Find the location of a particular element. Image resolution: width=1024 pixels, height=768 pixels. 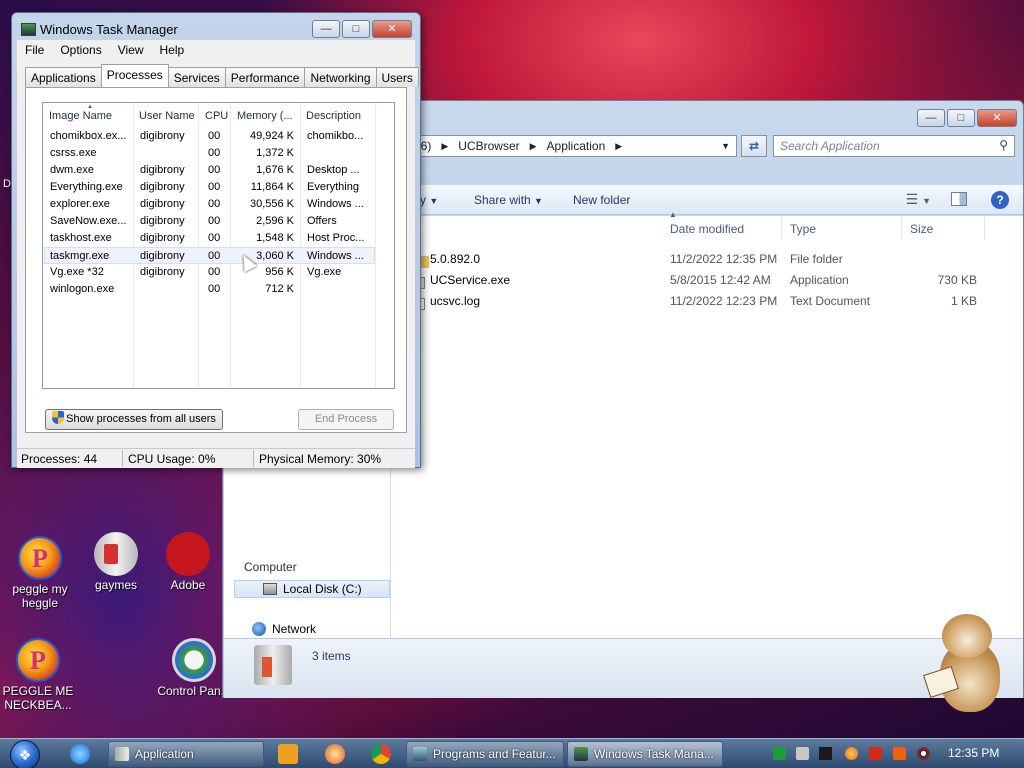

column-size: Size is located at coordinates (921, 229).